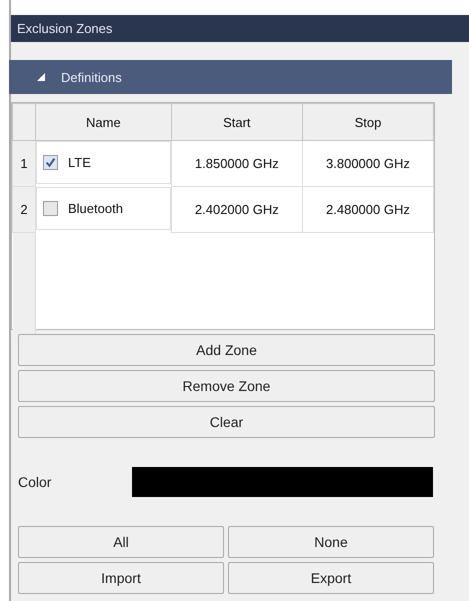  I want to click on column-header: Stop, so click(368, 122).